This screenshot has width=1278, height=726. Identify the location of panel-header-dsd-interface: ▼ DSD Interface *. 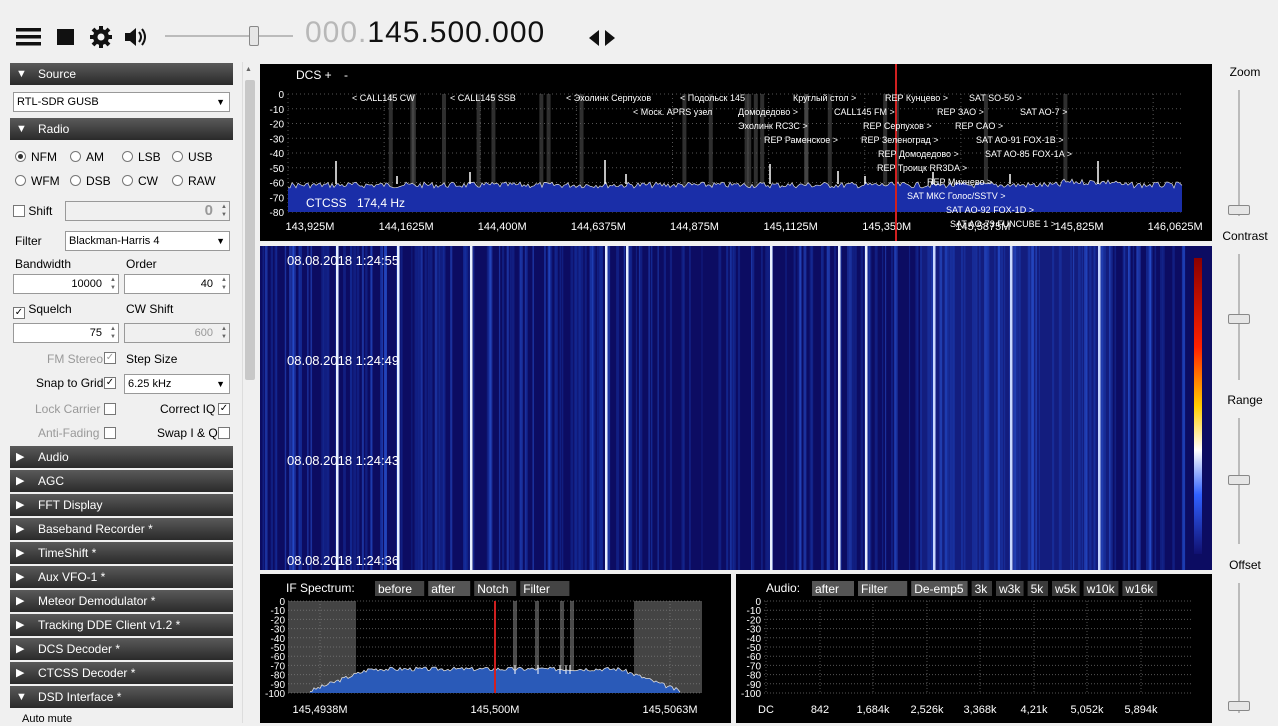
(121, 697).